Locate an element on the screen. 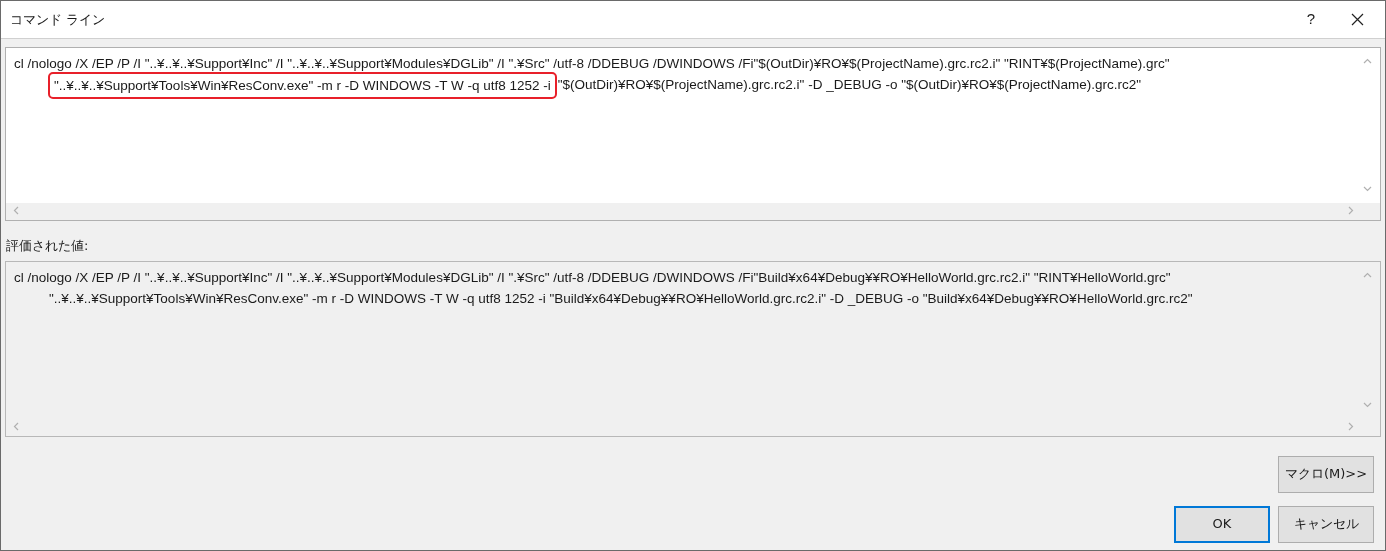 The width and height of the screenshot is (1386, 551). cancel-button: キャンセル is located at coordinates (1326, 524).